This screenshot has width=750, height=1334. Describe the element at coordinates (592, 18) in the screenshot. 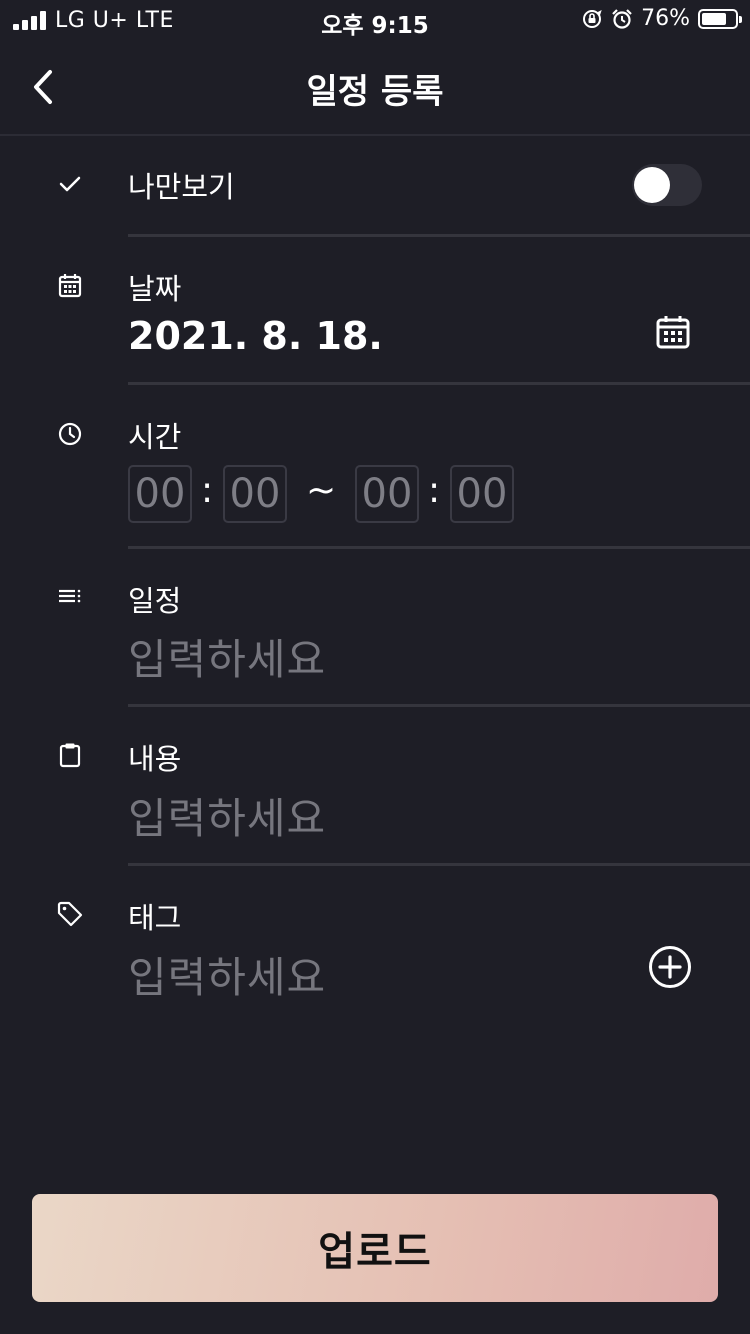

I see `orientation-lock-icon` at that location.